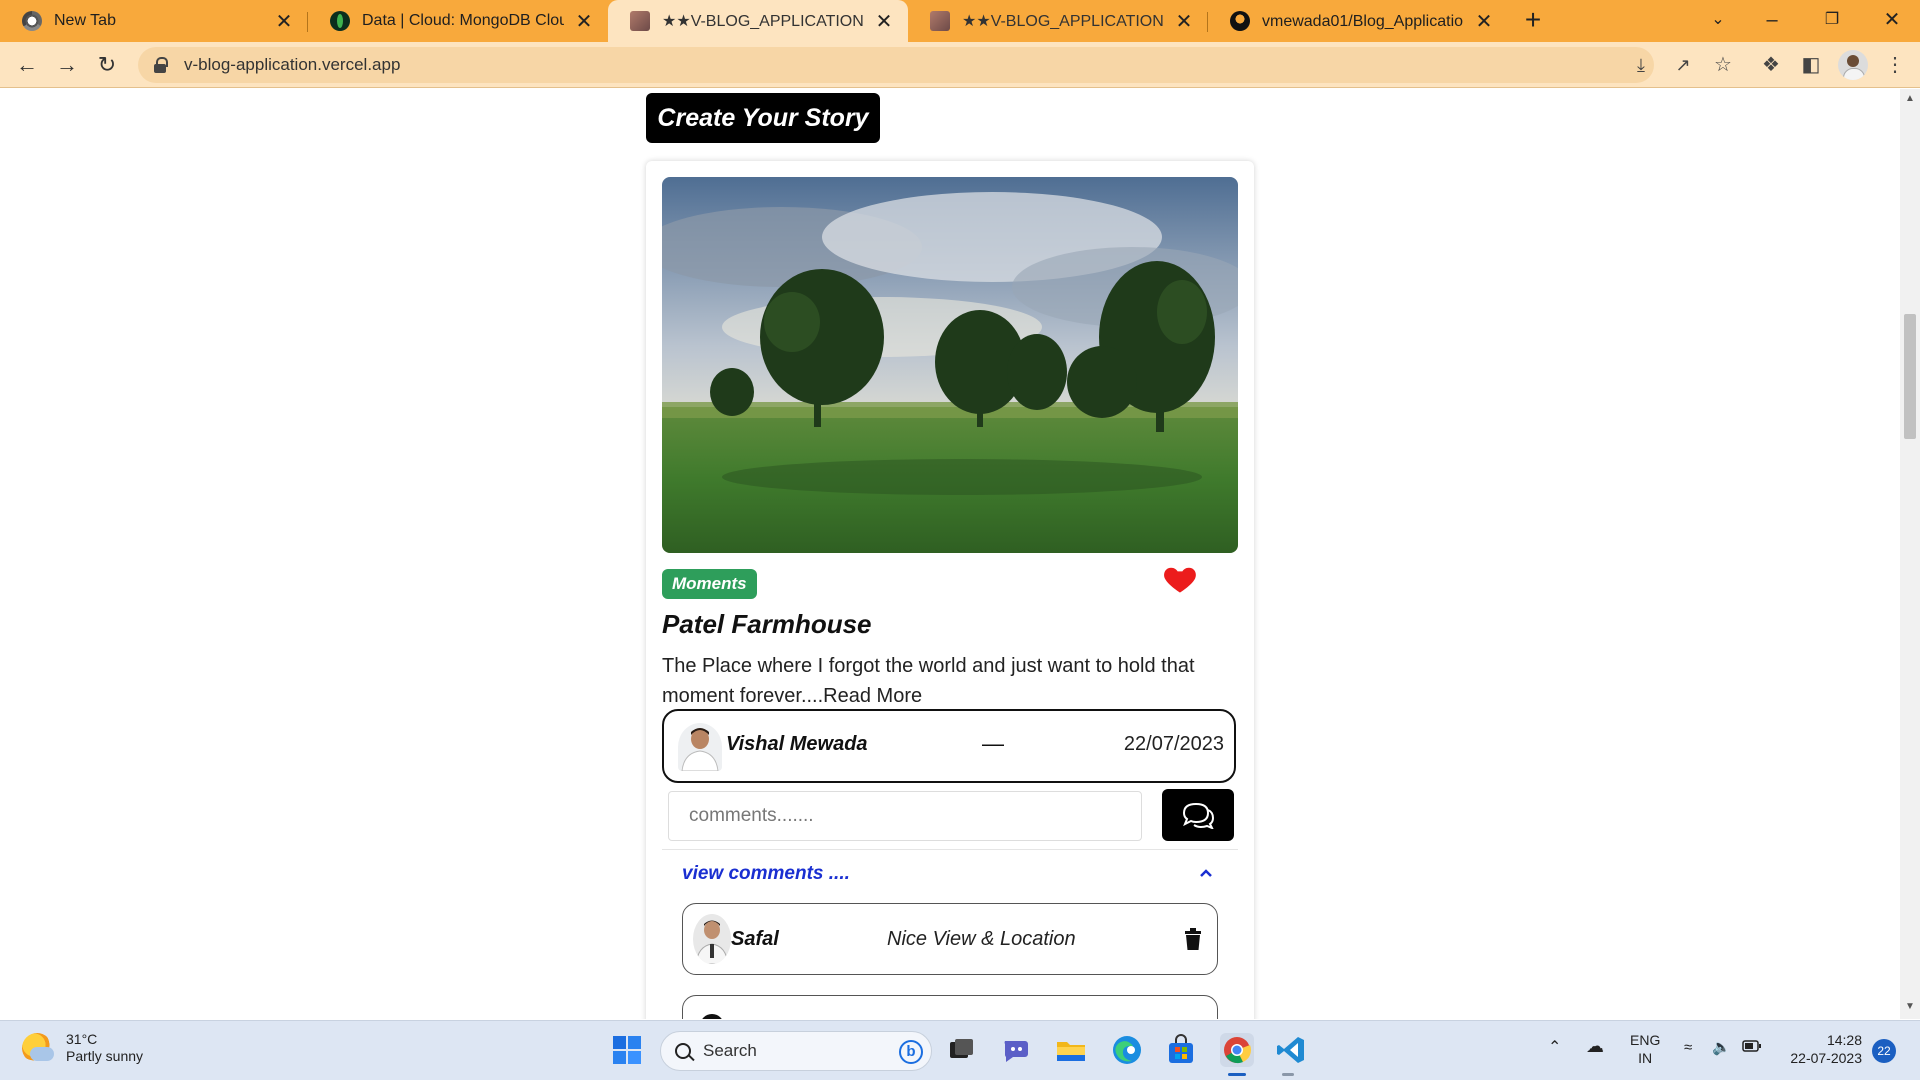 The image size is (1920, 1080). Describe the element at coordinates (38, 1048) in the screenshot. I see `partly-sunny-icon` at that location.